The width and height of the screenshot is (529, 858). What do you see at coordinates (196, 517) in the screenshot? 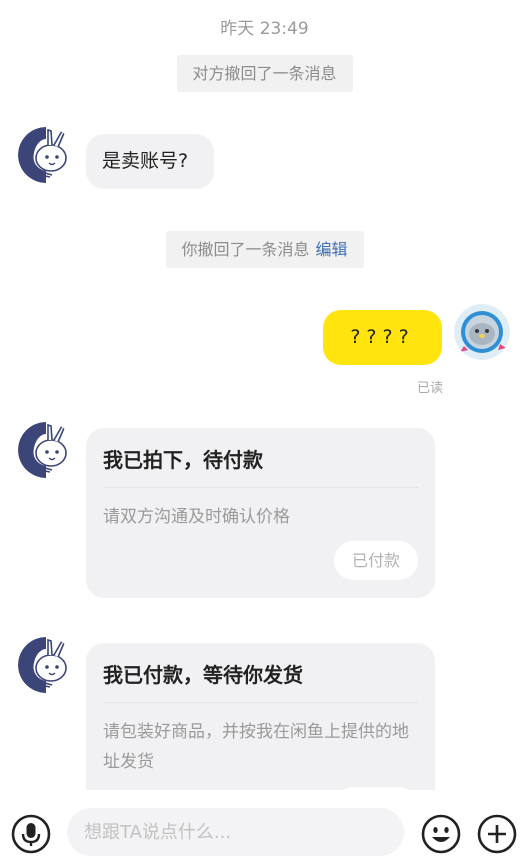
I see `card-description: 请双方沟通及时确认价格` at bounding box center [196, 517].